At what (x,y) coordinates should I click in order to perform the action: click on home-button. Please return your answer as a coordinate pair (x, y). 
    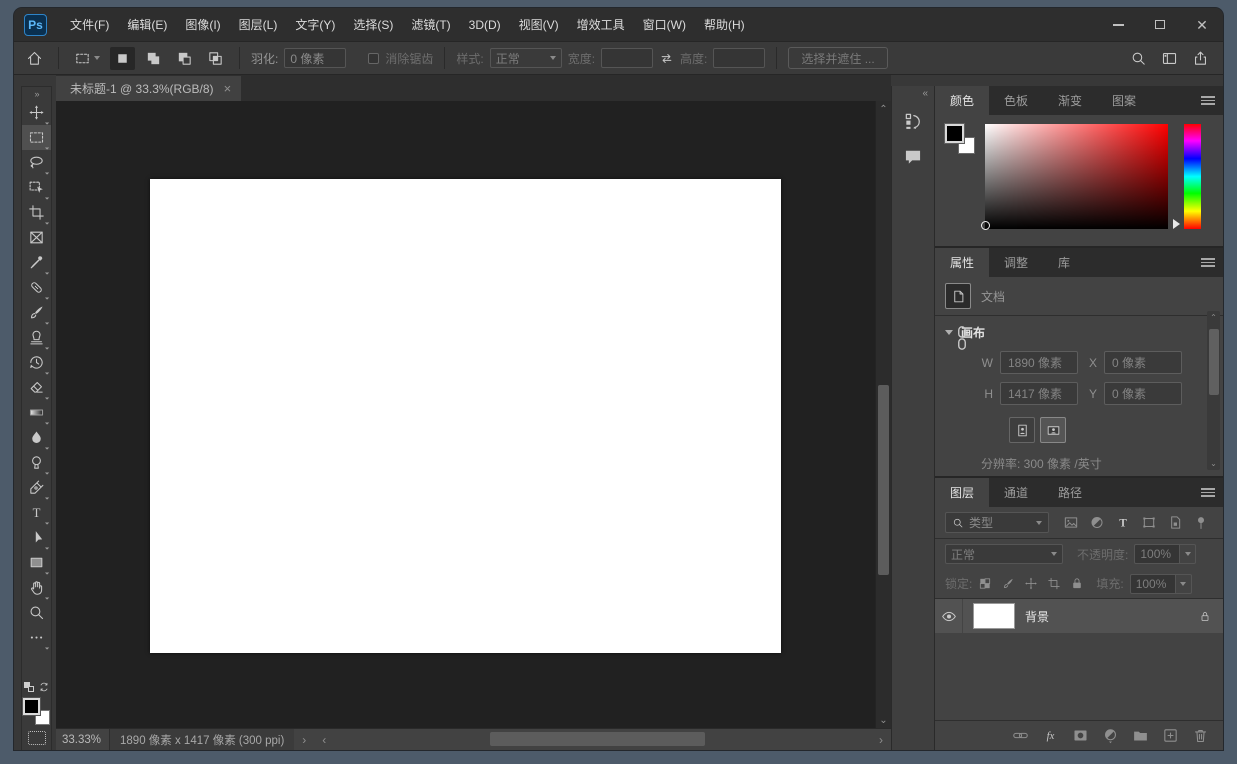
    Looking at the image, I should click on (34, 58).